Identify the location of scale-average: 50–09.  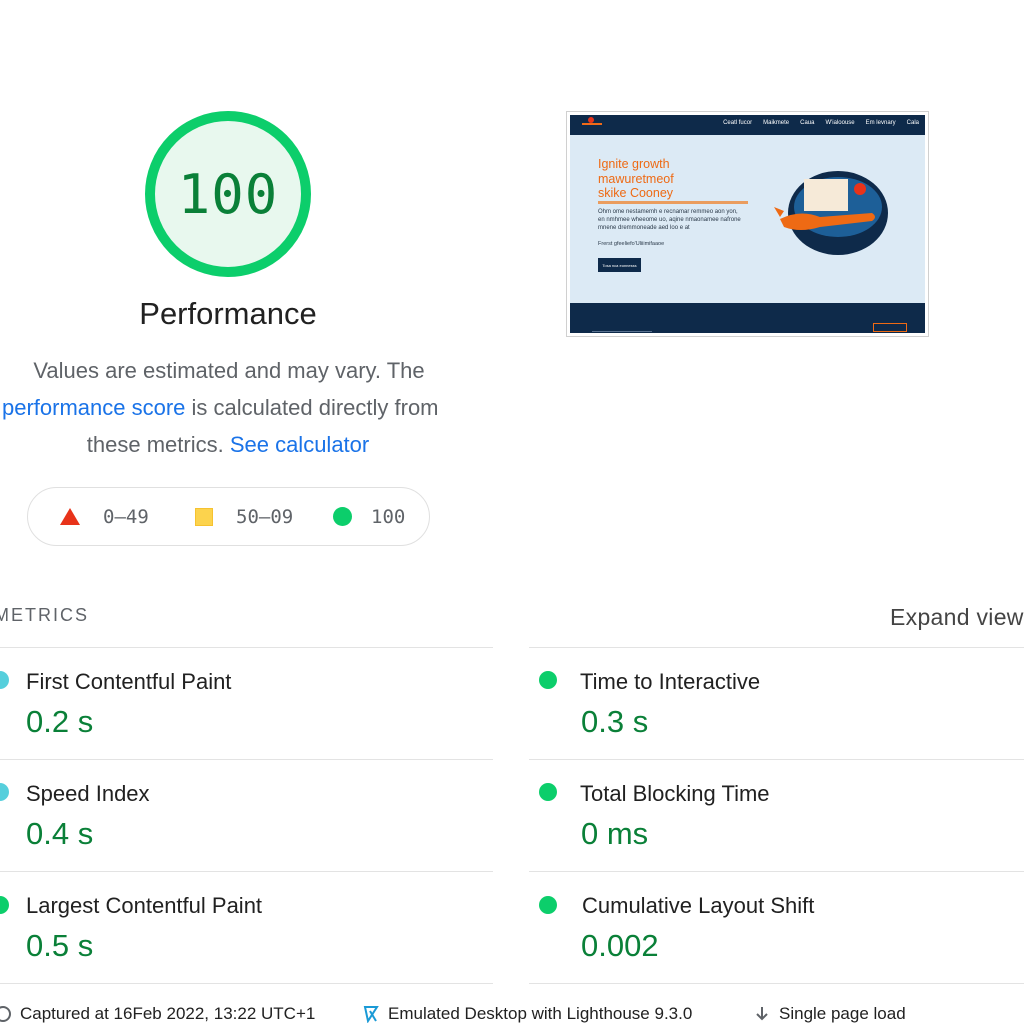
(244, 516).